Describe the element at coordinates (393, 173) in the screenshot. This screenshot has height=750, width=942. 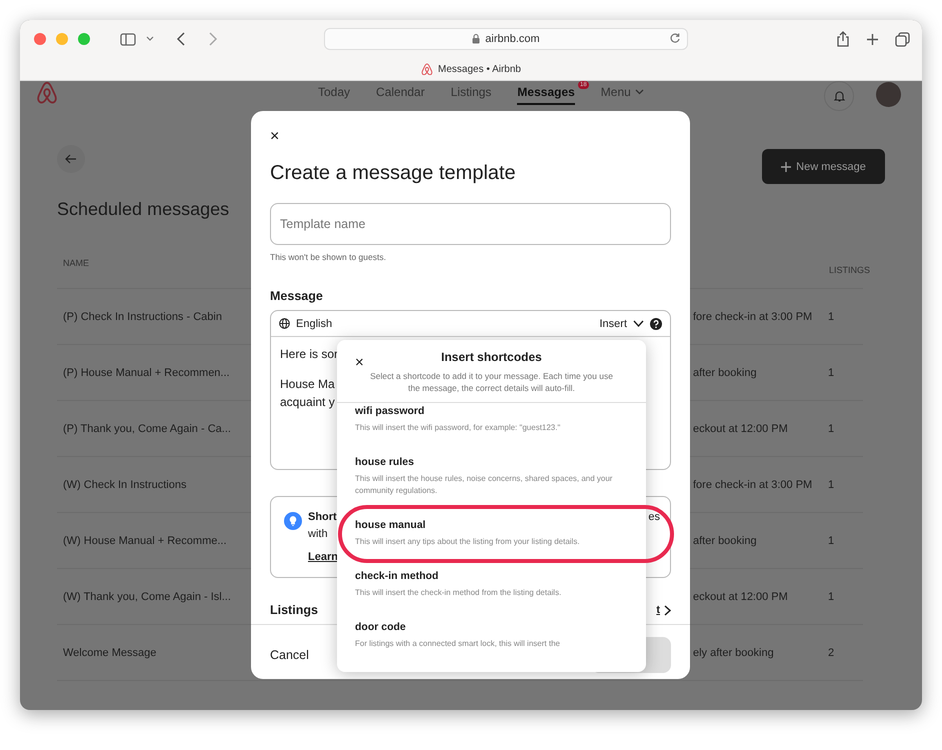
I see `dialog-title: Create a message template` at that location.